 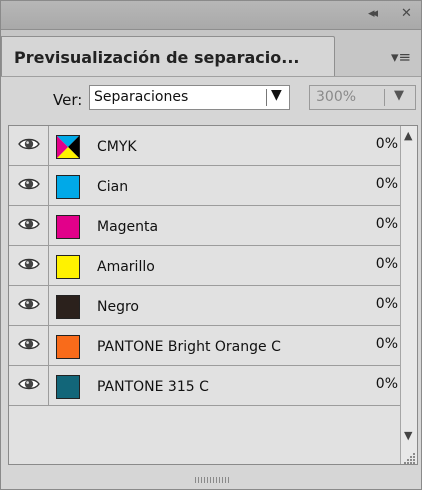 I want to click on separation-name: Cian, so click(x=113, y=187).